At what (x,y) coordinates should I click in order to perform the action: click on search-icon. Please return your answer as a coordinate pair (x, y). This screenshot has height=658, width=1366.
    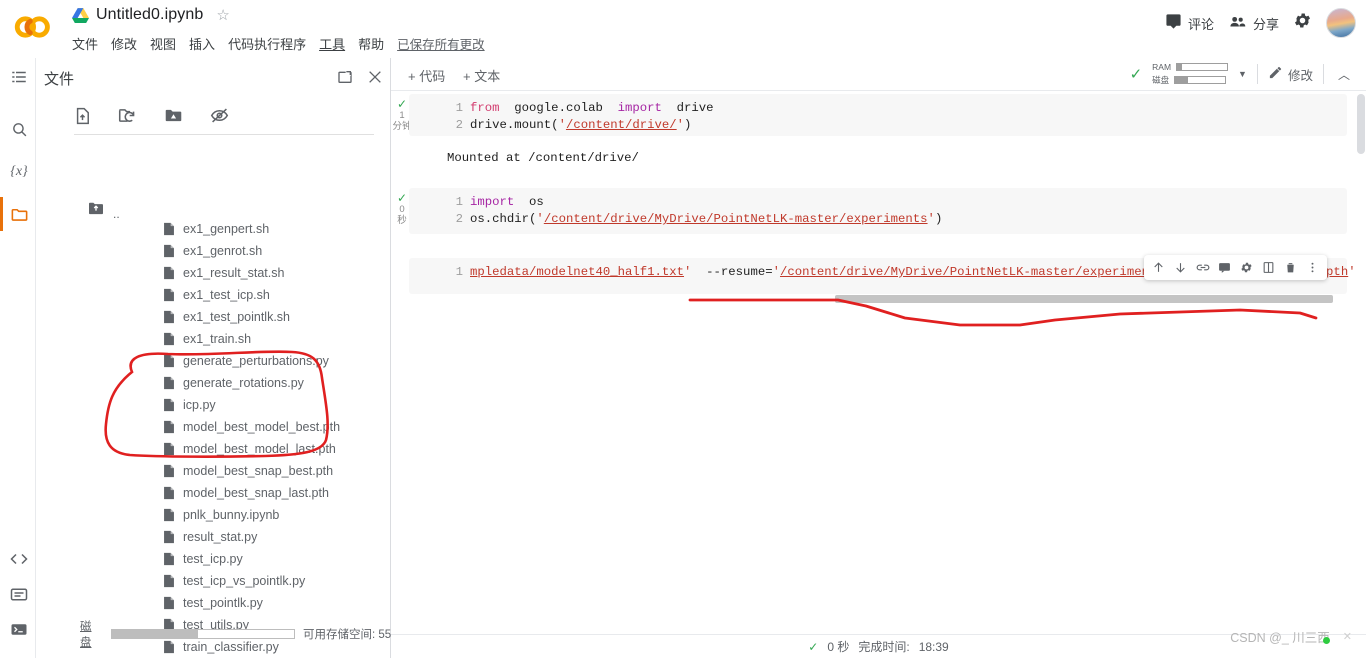
    Looking at the image, I should click on (19, 129).